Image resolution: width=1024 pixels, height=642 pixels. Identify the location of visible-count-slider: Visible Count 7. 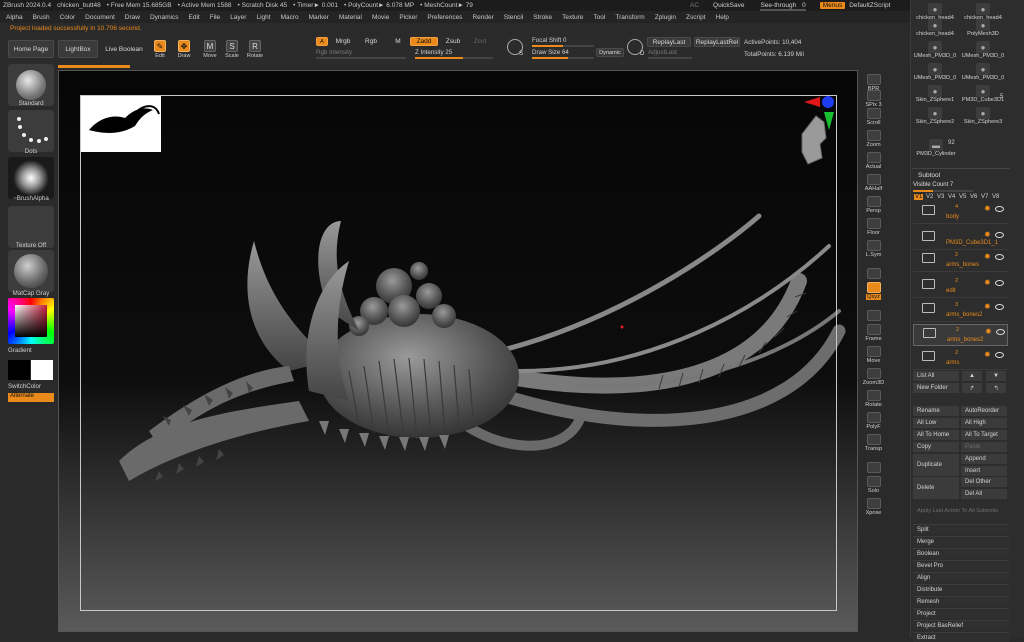
(943, 187).